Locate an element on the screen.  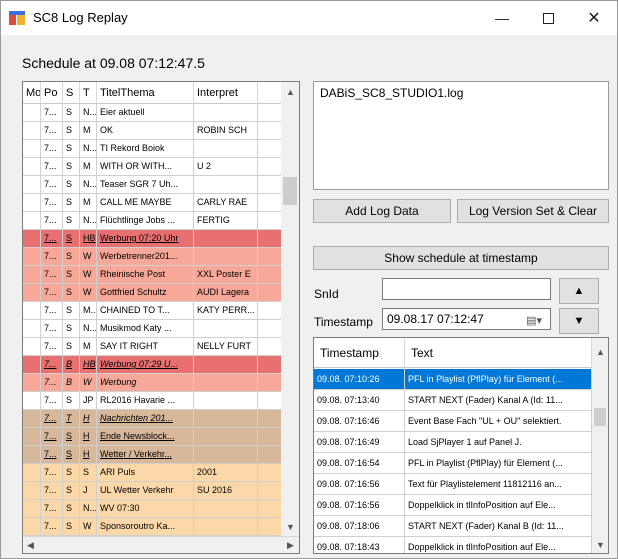
scroll-up-icon: ▲ is located at coordinates (290, 92).